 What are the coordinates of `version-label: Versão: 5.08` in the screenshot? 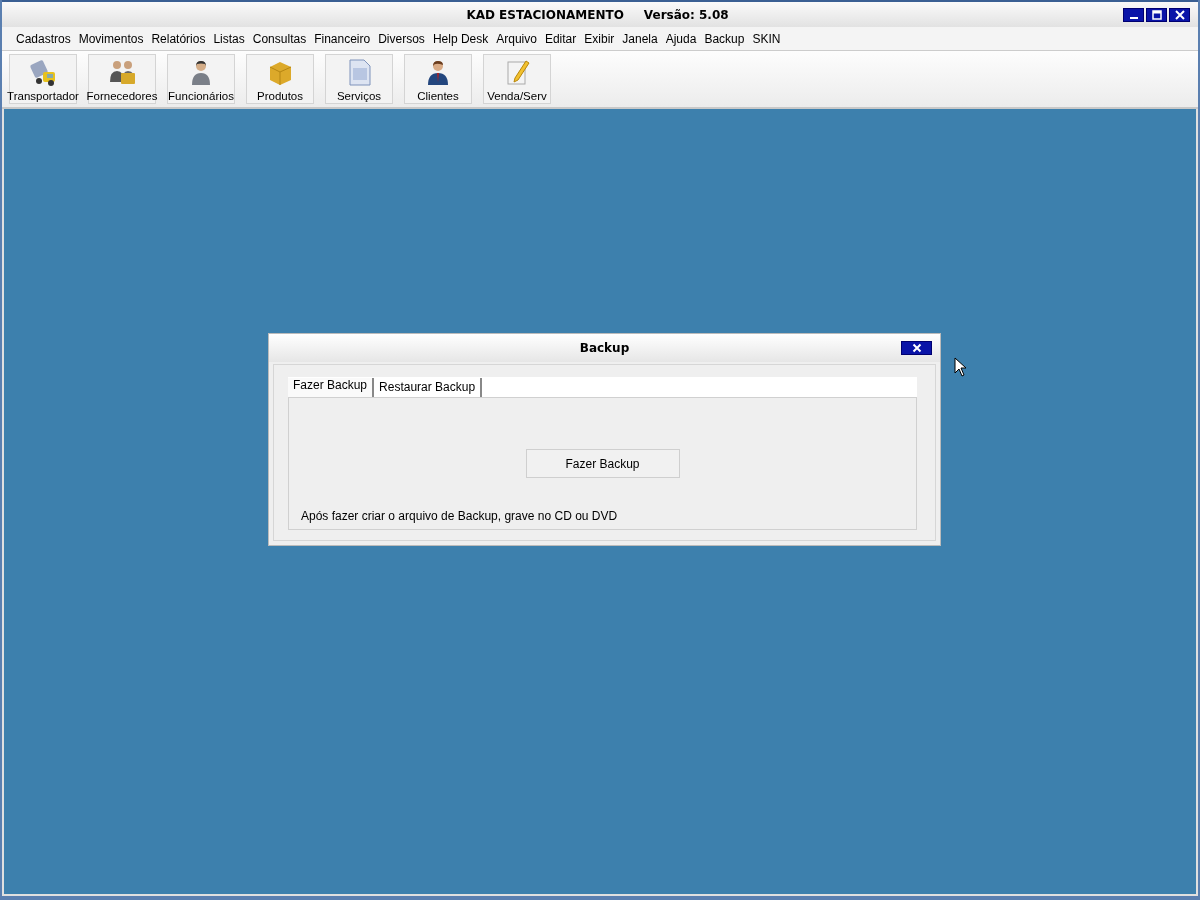 It's located at (686, 14).